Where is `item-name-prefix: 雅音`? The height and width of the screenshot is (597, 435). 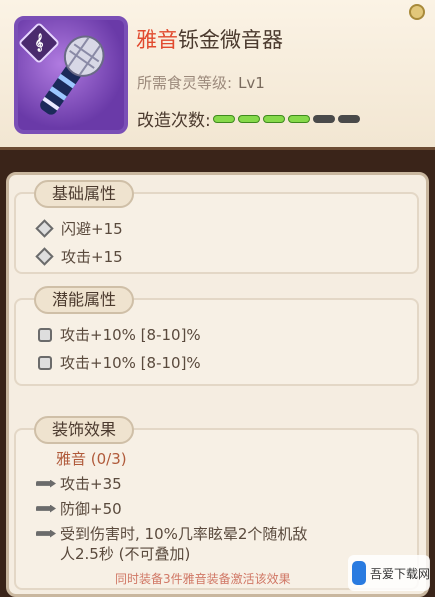
item-name-prefix: 雅音 is located at coordinates (157, 40).